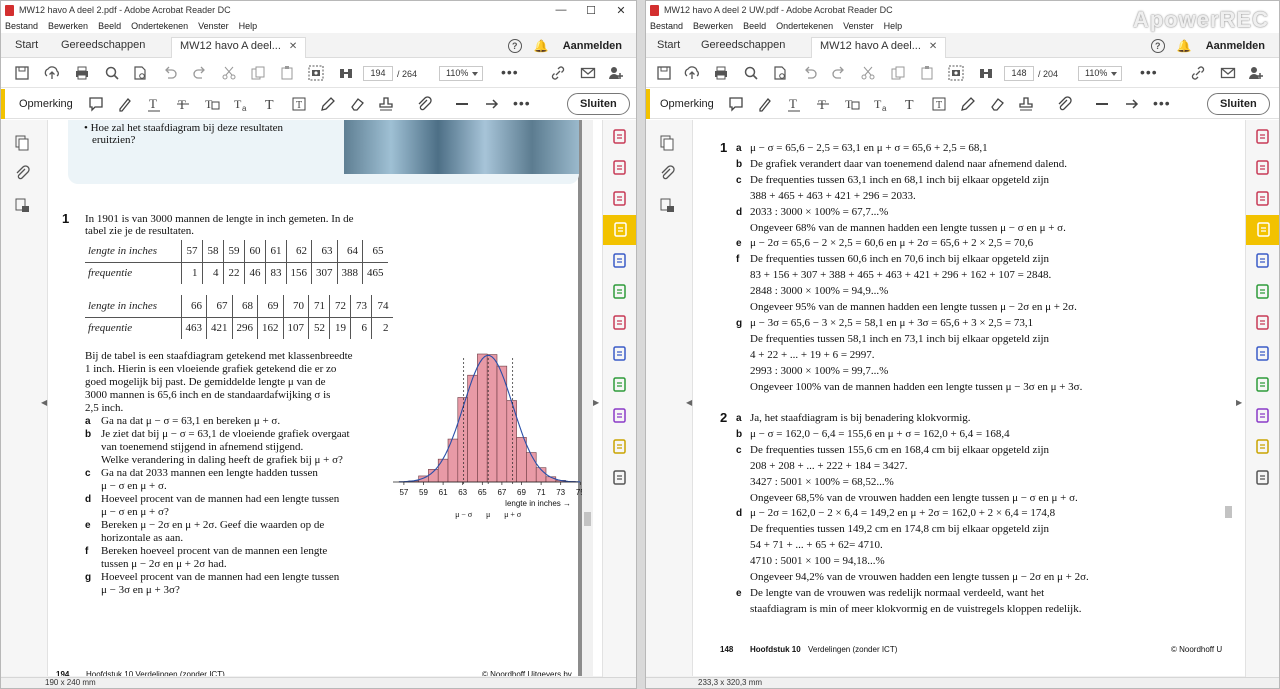  What do you see at coordinates (620, 199) in the screenshot?
I see `create-pdf-icon` at bounding box center [620, 199].